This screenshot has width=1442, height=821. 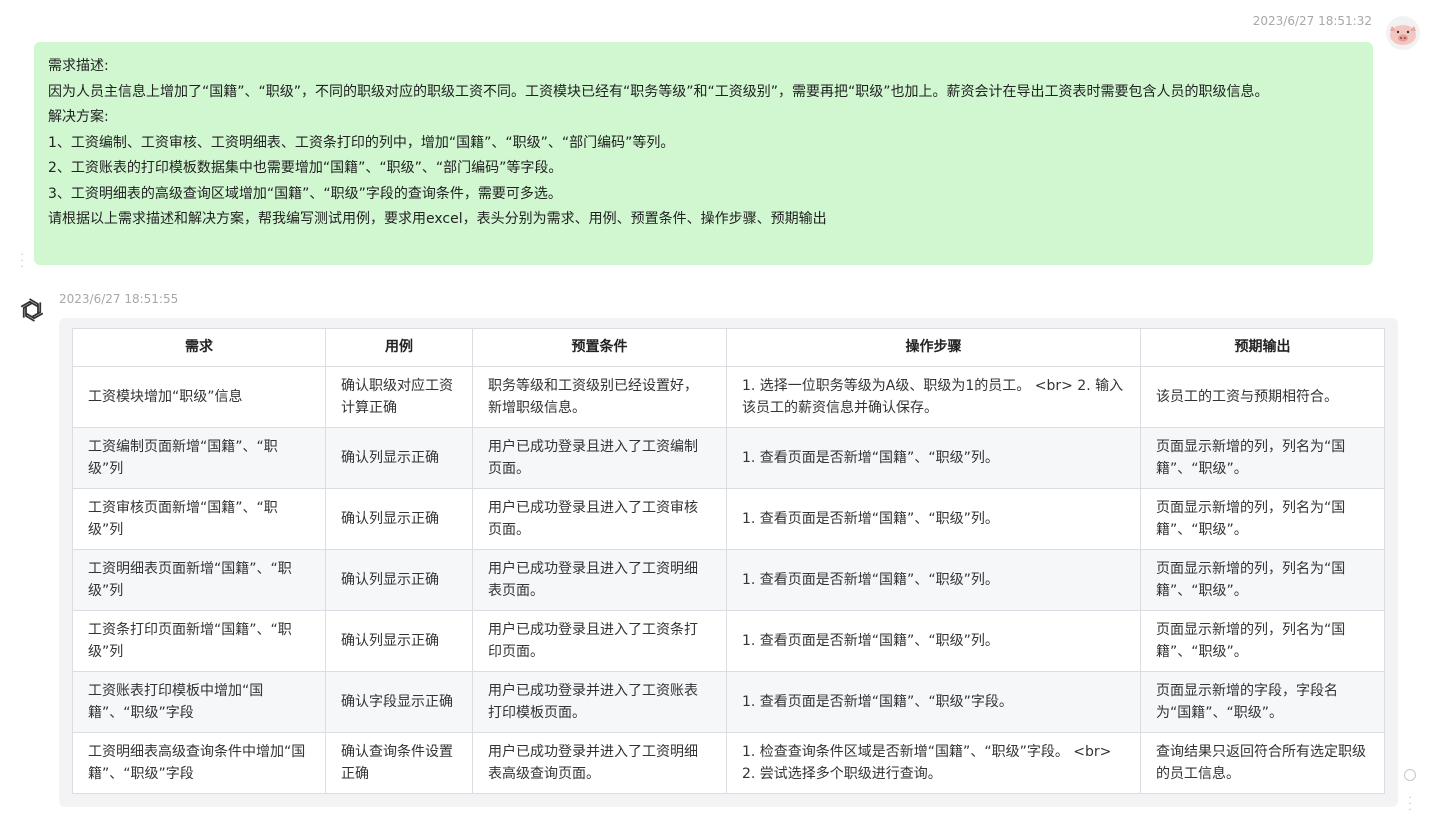 I want to click on table-cell: 用户已成功登录且进入了工资明细表页面。, so click(x=599, y=580).